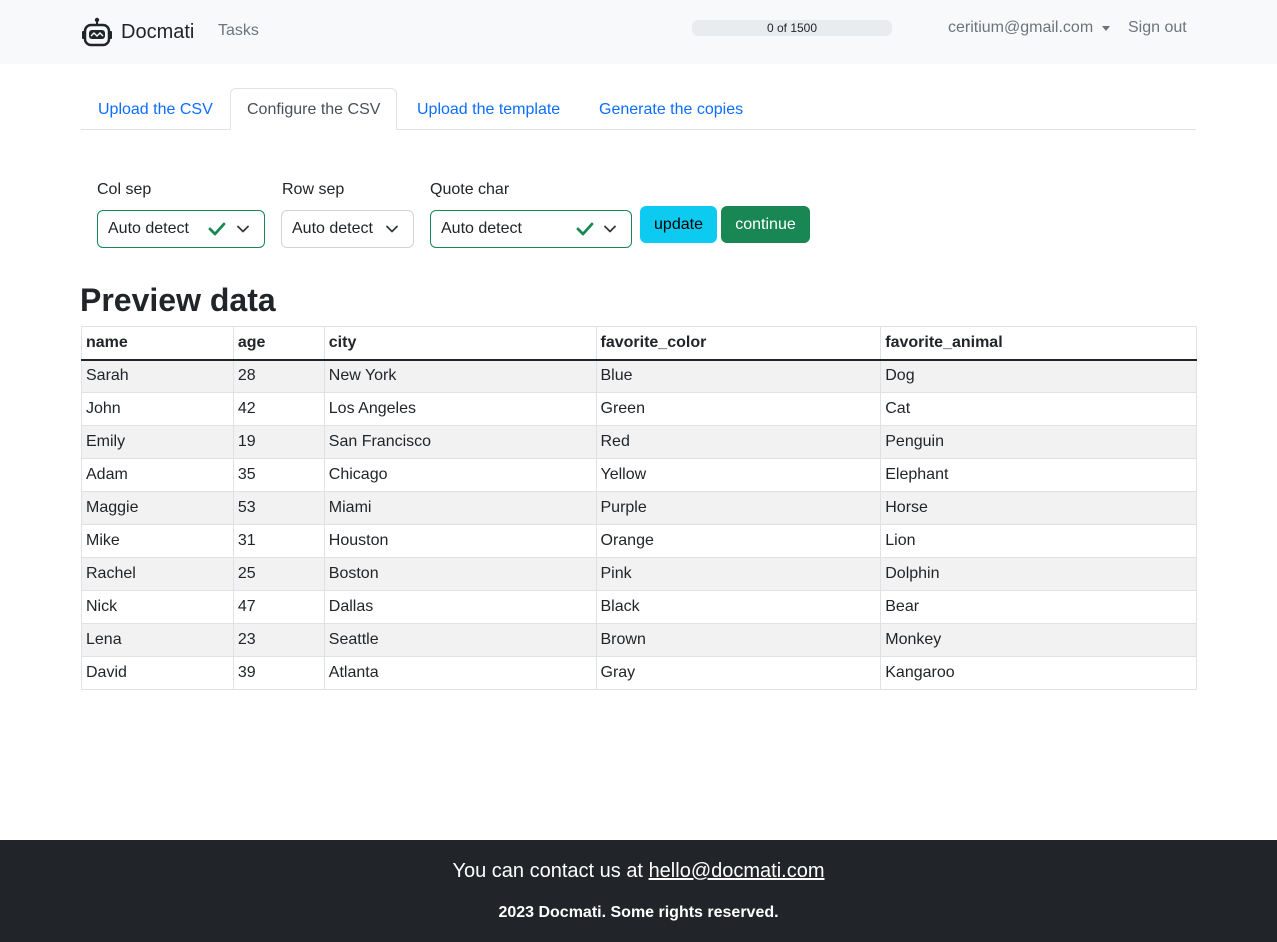  I want to click on table-cell: Black, so click(738, 607).